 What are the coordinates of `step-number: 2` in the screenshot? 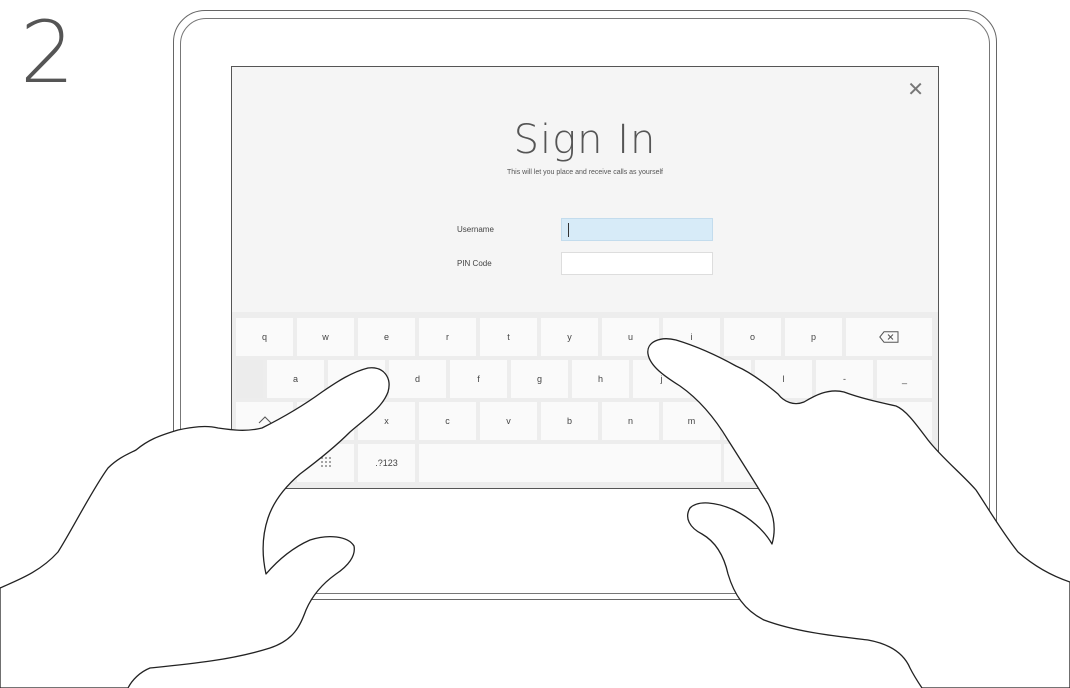 It's located at (47, 53).